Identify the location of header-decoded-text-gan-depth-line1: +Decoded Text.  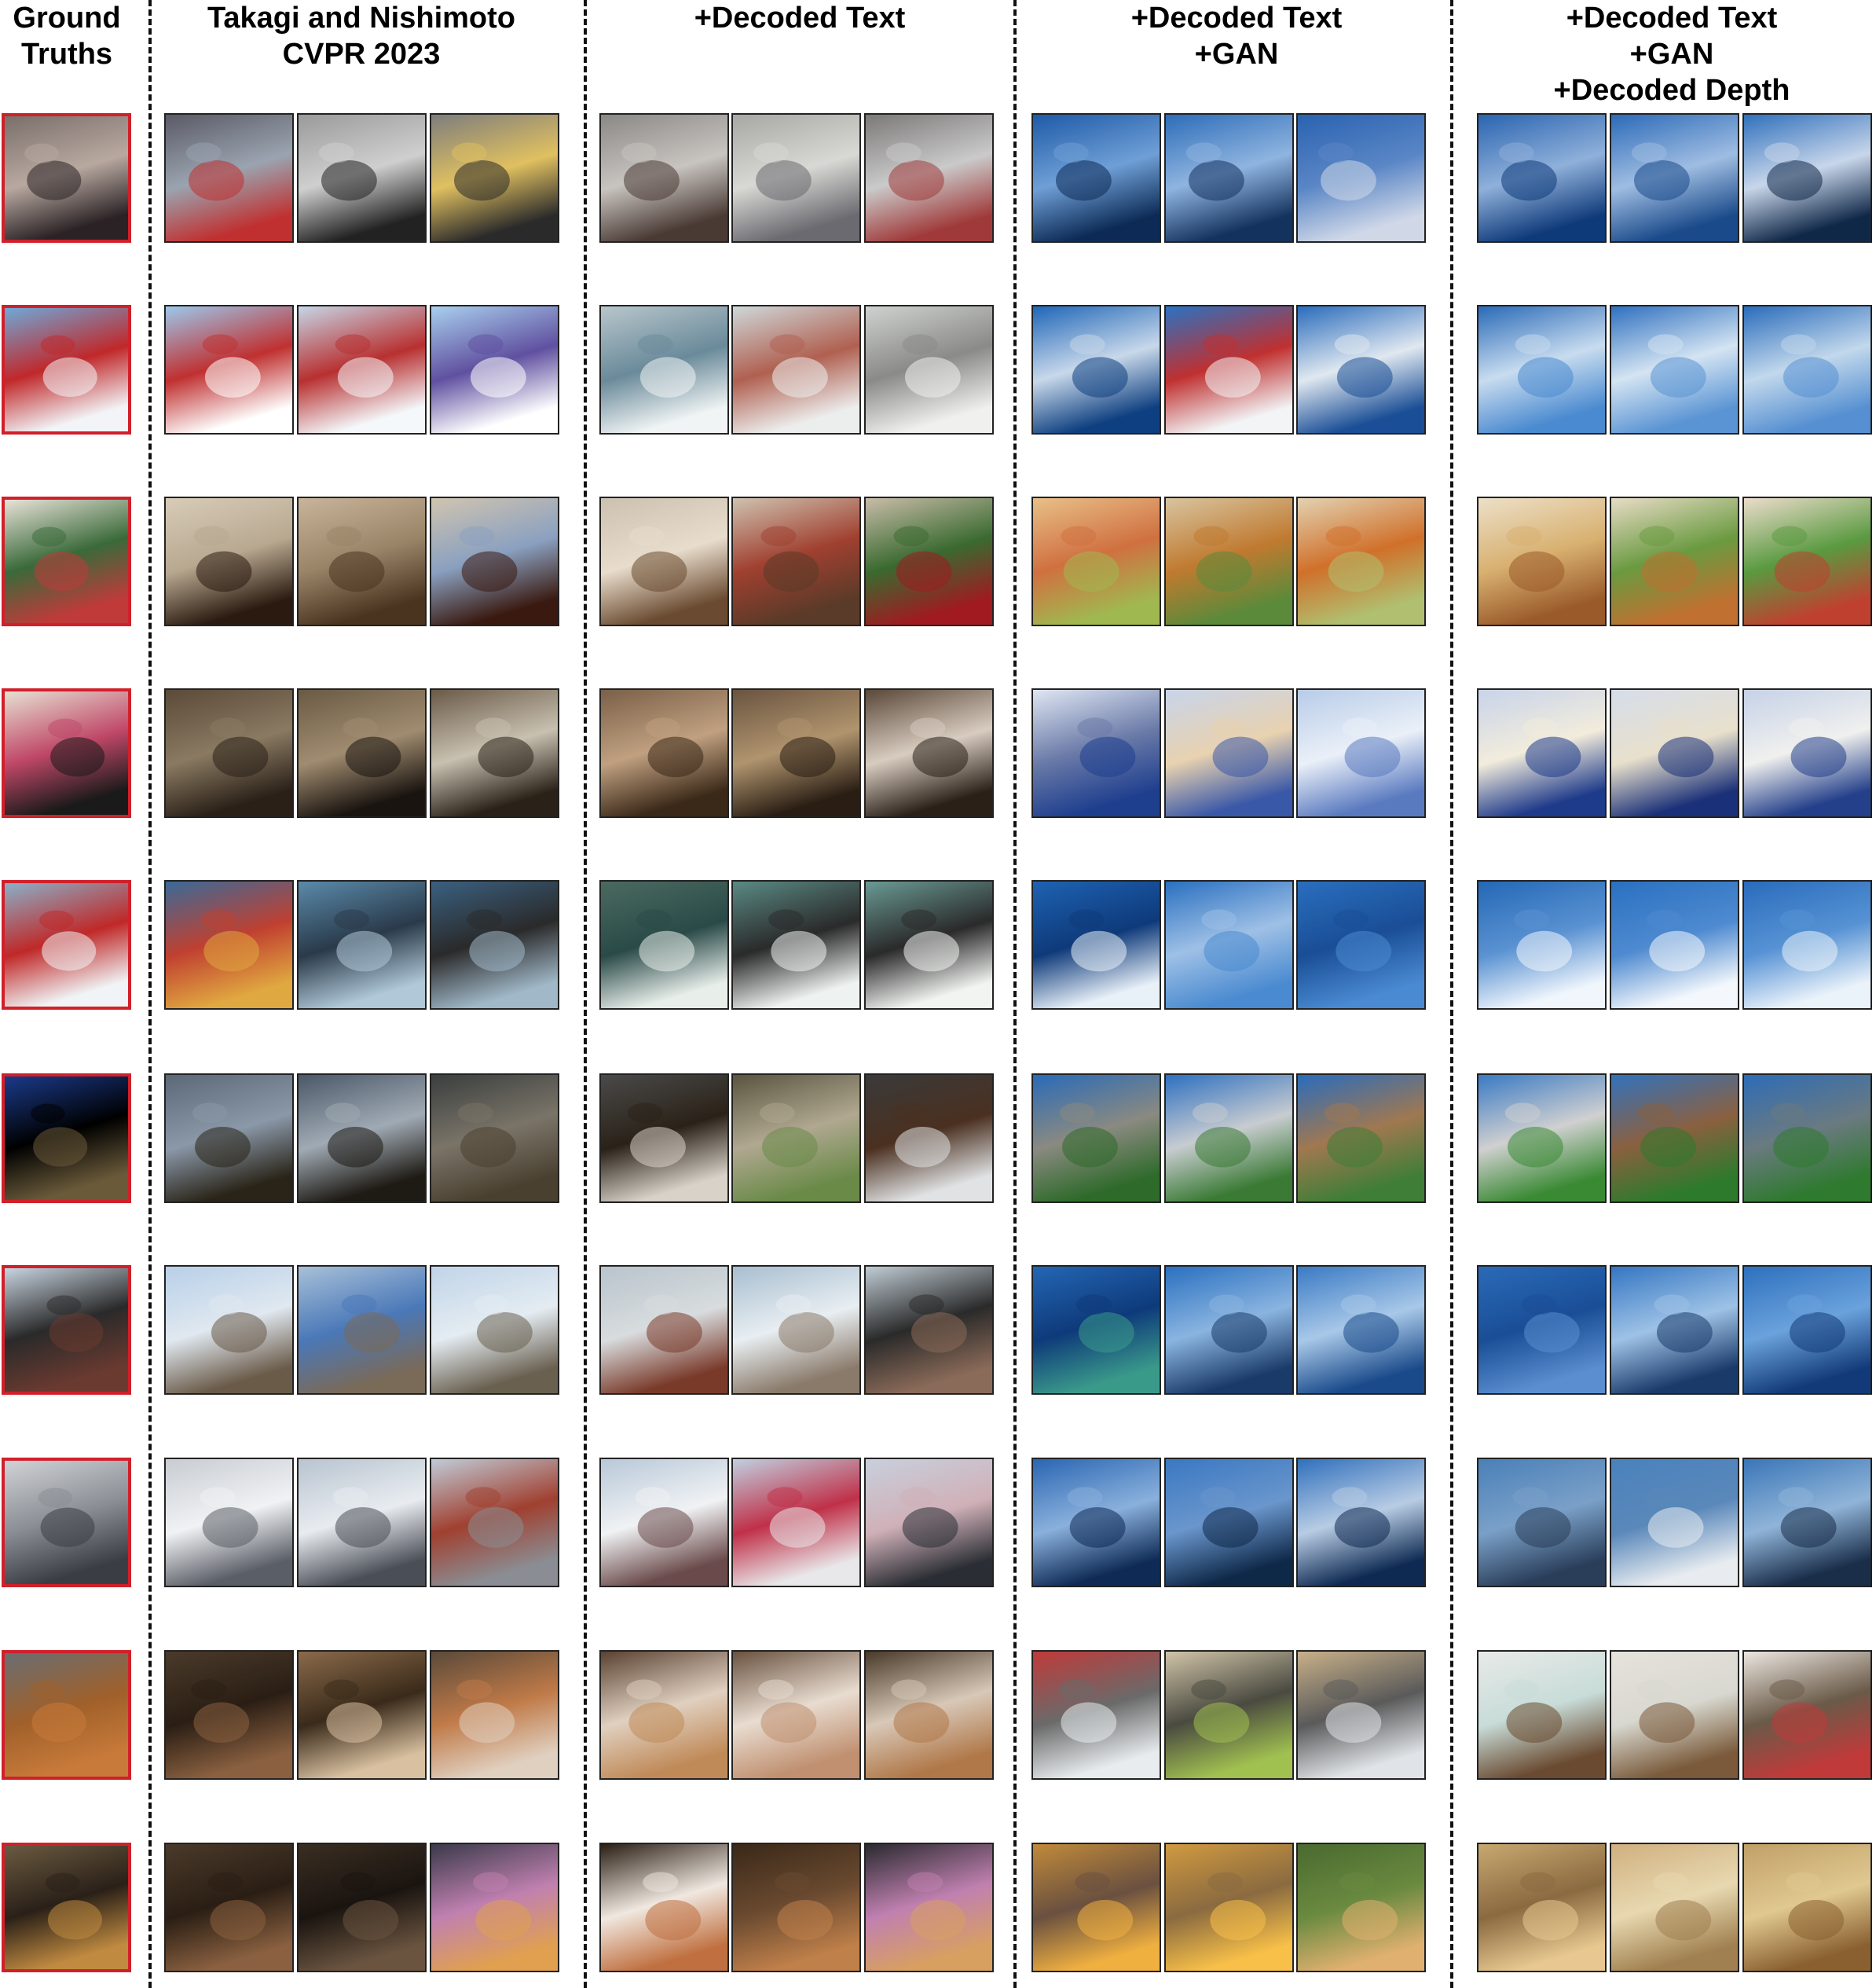
(1672, 18).